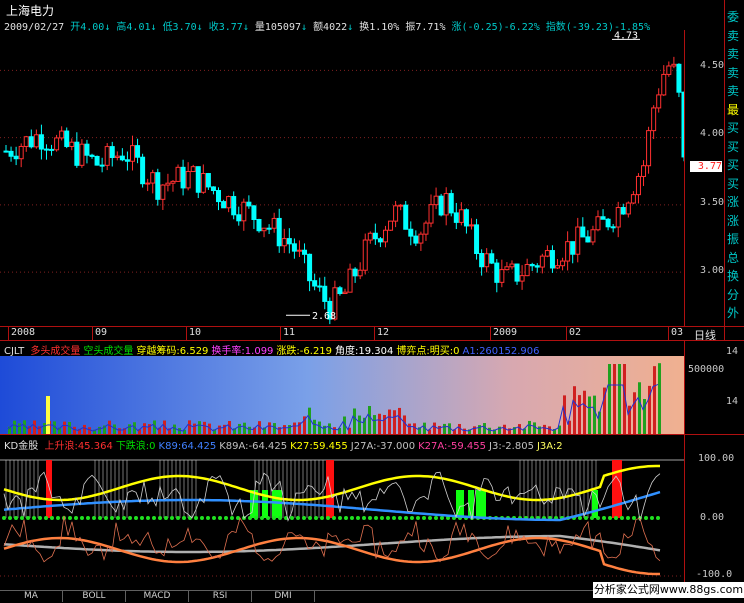 This screenshot has height=603, width=744. What do you see at coordinates (331, 556) in the screenshot?
I see `k27a-line` at bounding box center [331, 556].